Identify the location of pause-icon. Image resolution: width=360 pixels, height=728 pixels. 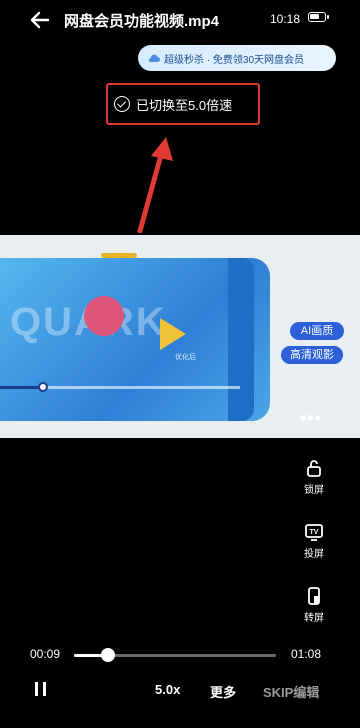
(41, 689).